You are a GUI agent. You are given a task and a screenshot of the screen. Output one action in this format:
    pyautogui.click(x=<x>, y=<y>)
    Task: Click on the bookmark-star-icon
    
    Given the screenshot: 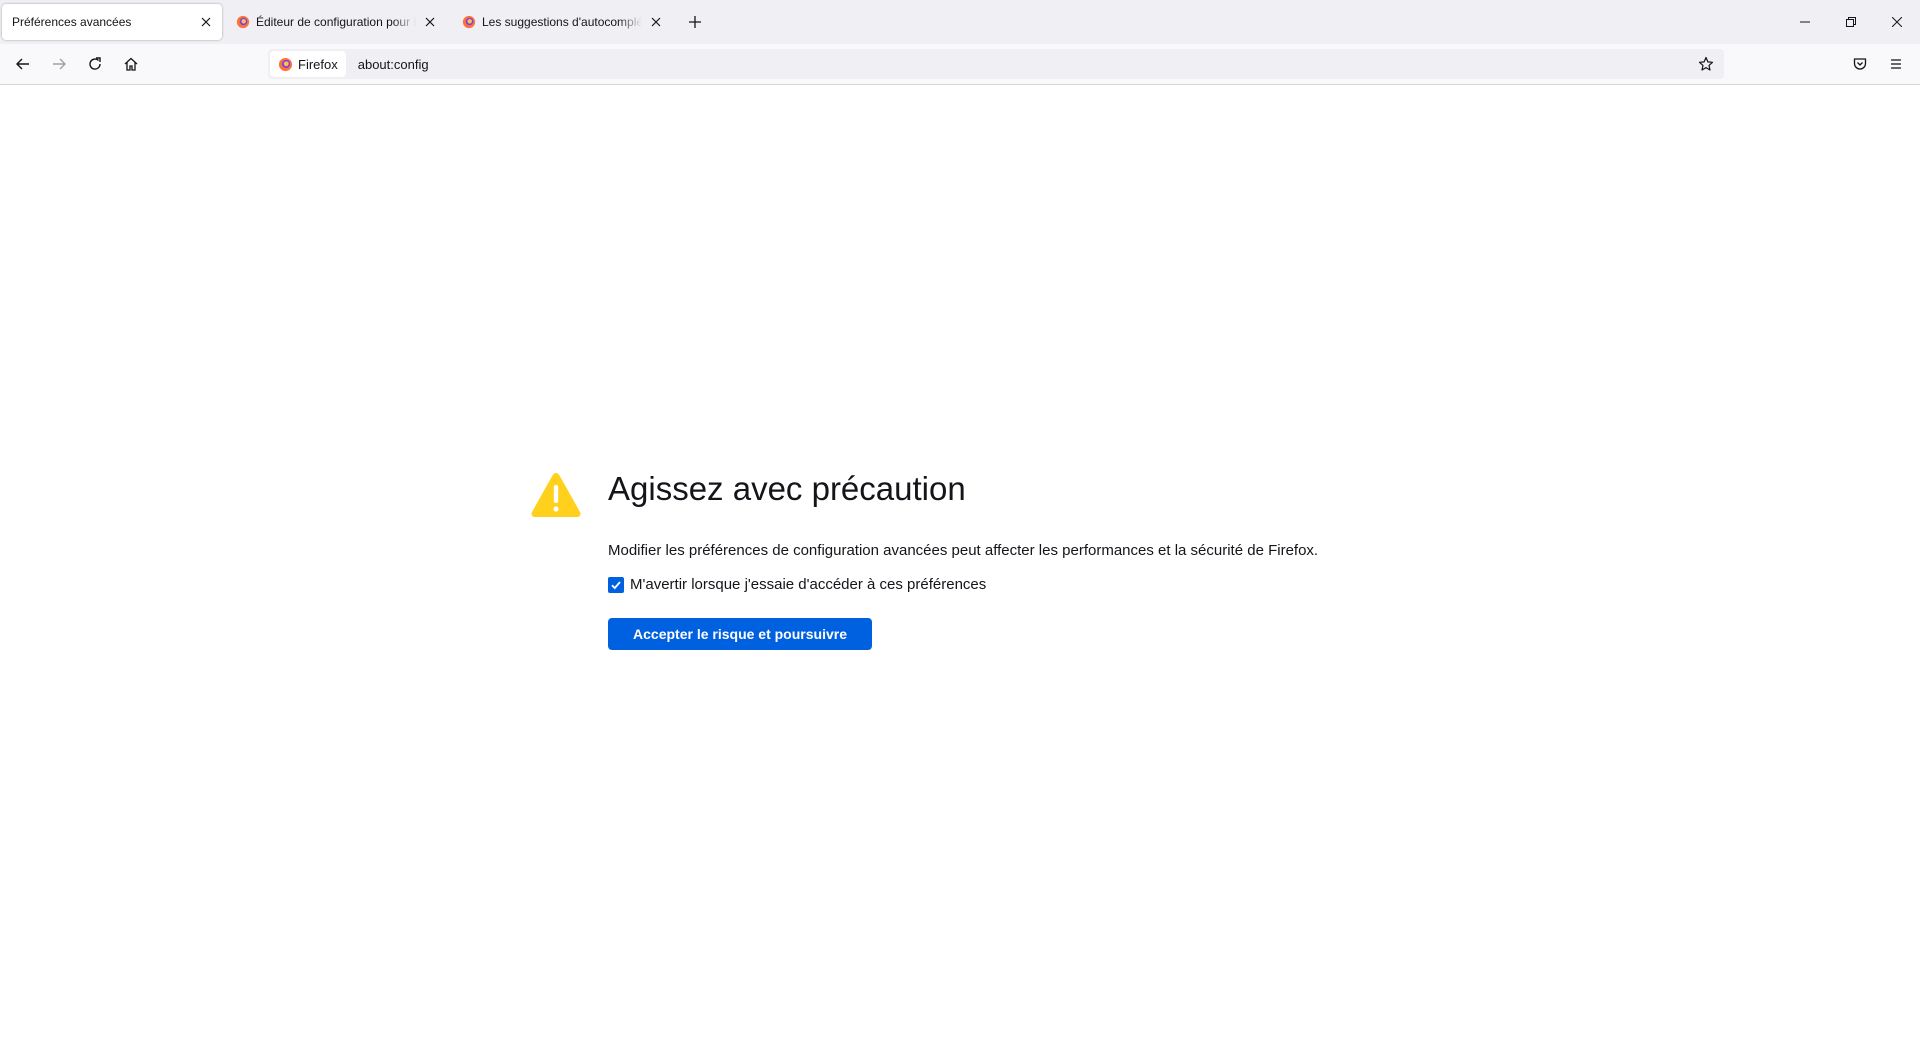 What is the action you would take?
    pyautogui.click(x=1706, y=63)
    